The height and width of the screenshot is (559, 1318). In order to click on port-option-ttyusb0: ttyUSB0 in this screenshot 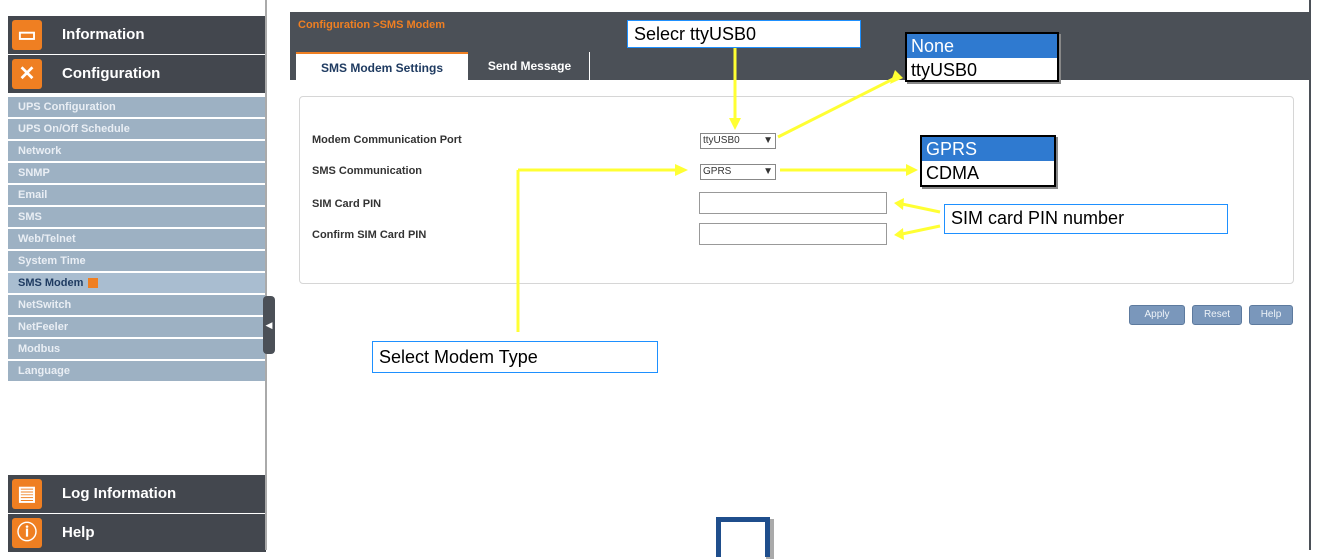, I will do `click(944, 70)`.